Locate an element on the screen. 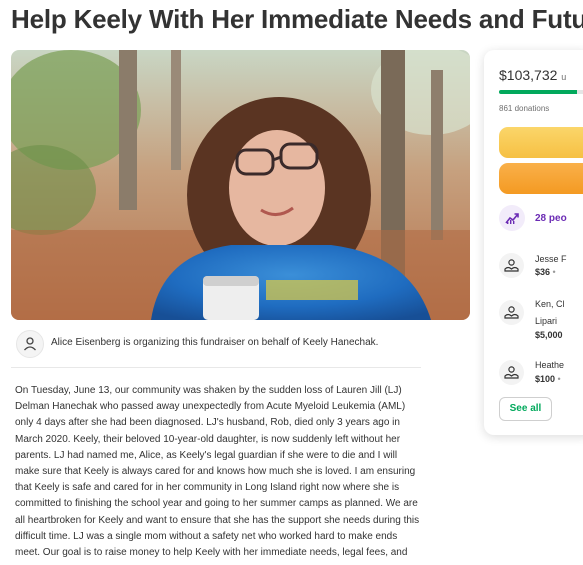 Image resolution: width=583 pixels, height=565 pixels. divider is located at coordinates (216, 367).